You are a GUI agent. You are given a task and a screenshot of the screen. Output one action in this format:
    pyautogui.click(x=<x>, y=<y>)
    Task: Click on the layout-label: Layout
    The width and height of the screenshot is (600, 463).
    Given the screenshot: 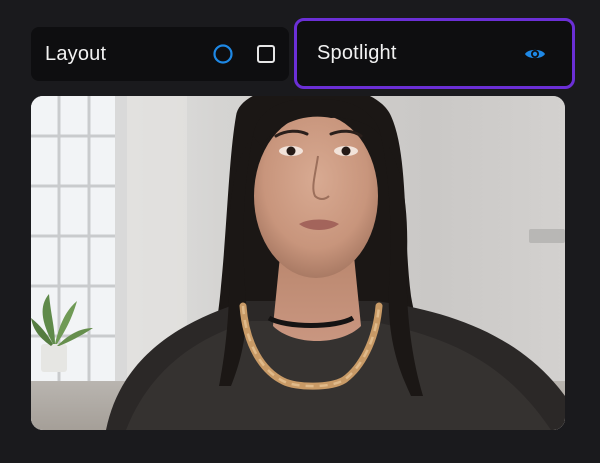 What is the action you would take?
    pyautogui.click(x=76, y=53)
    